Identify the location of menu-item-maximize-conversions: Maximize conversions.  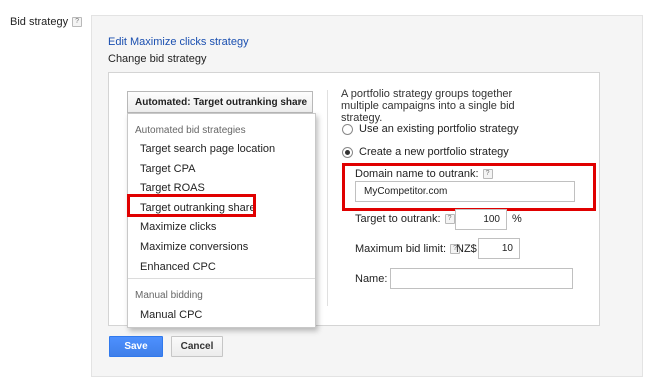
(194, 247).